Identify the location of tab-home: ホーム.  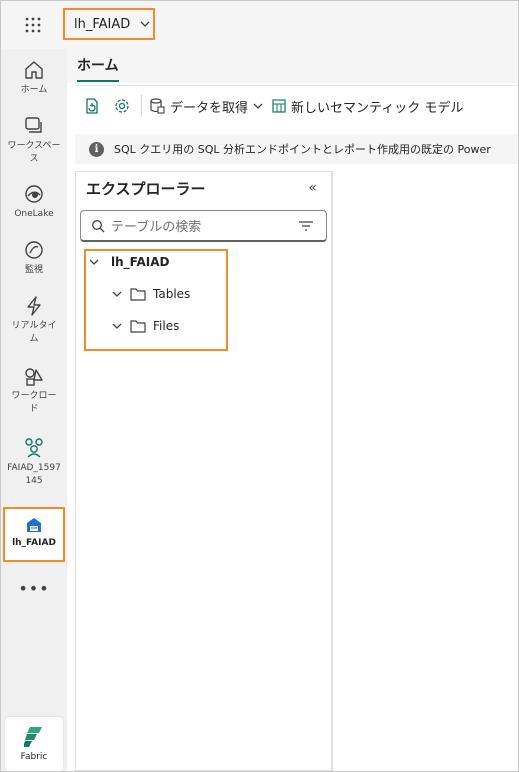
(98, 68).